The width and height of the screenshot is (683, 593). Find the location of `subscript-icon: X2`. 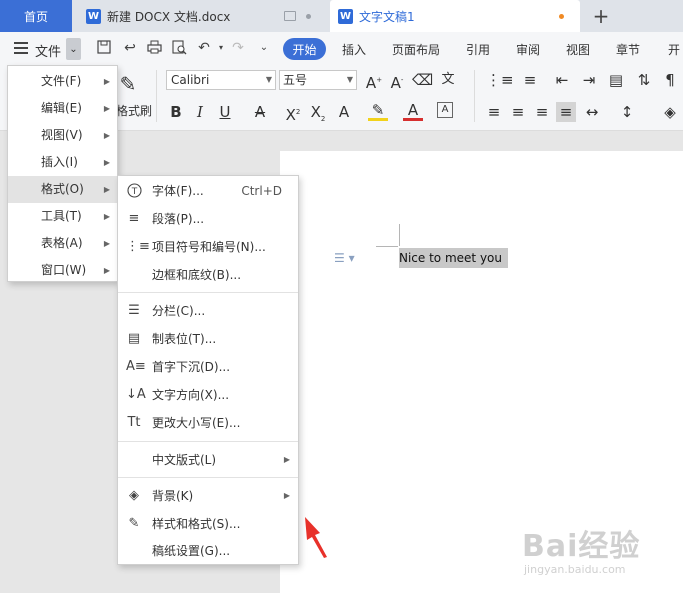

subscript-icon: X2 is located at coordinates (318, 112).